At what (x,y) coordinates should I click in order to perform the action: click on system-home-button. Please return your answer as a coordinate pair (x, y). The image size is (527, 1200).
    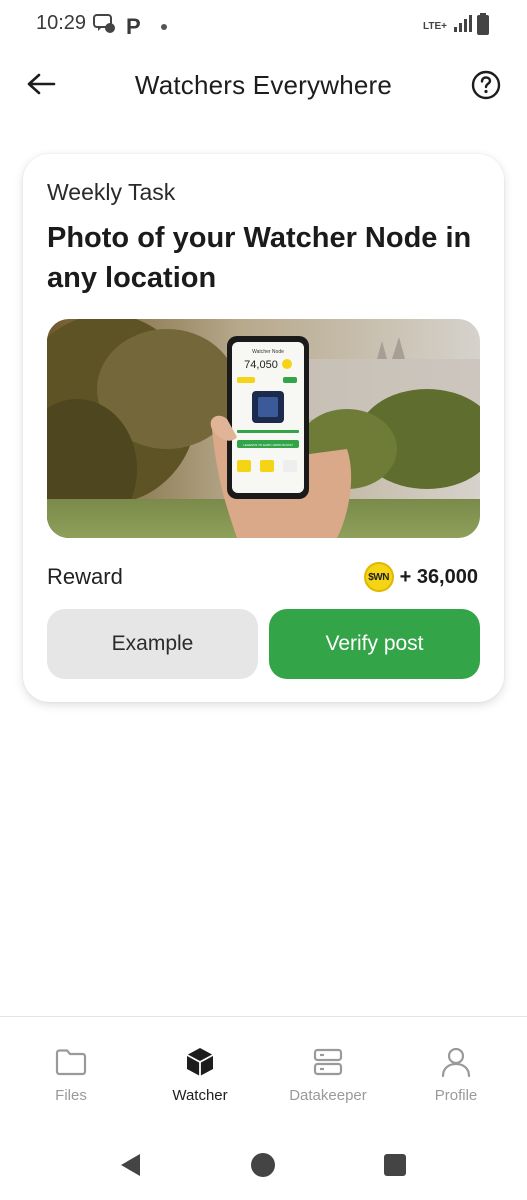
    Looking at the image, I should click on (263, 1167).